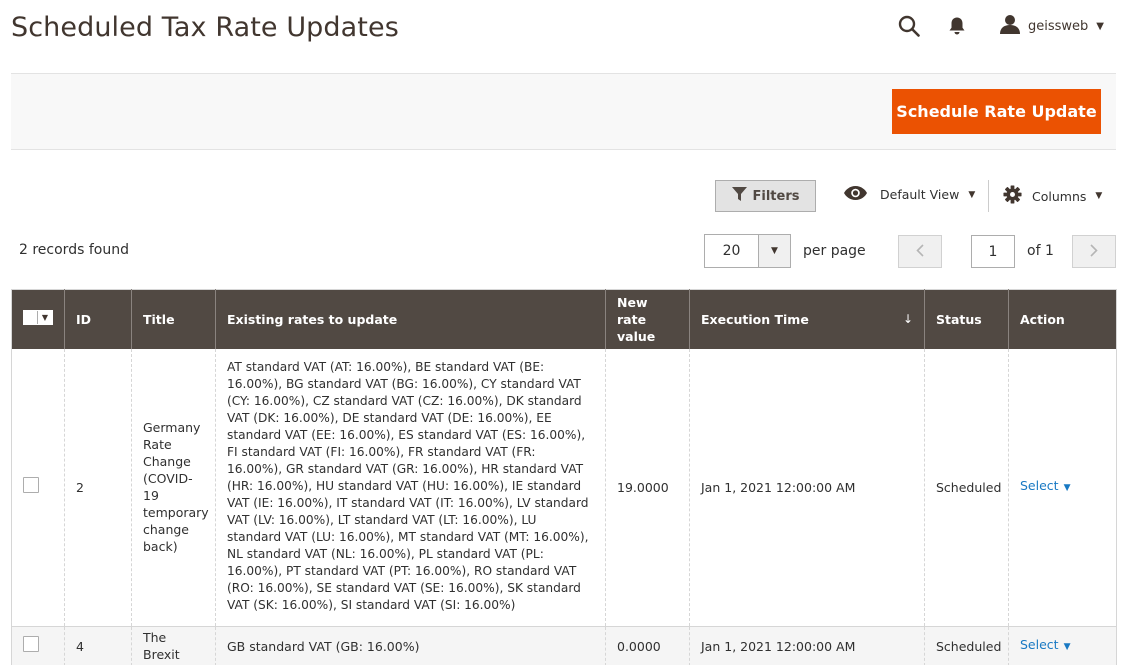 Image resolution: width=1126 pixels, height=665 pixels. Describe the element at coordinates (855, 194) in the screenshot. I see `eye-icon` at that location.